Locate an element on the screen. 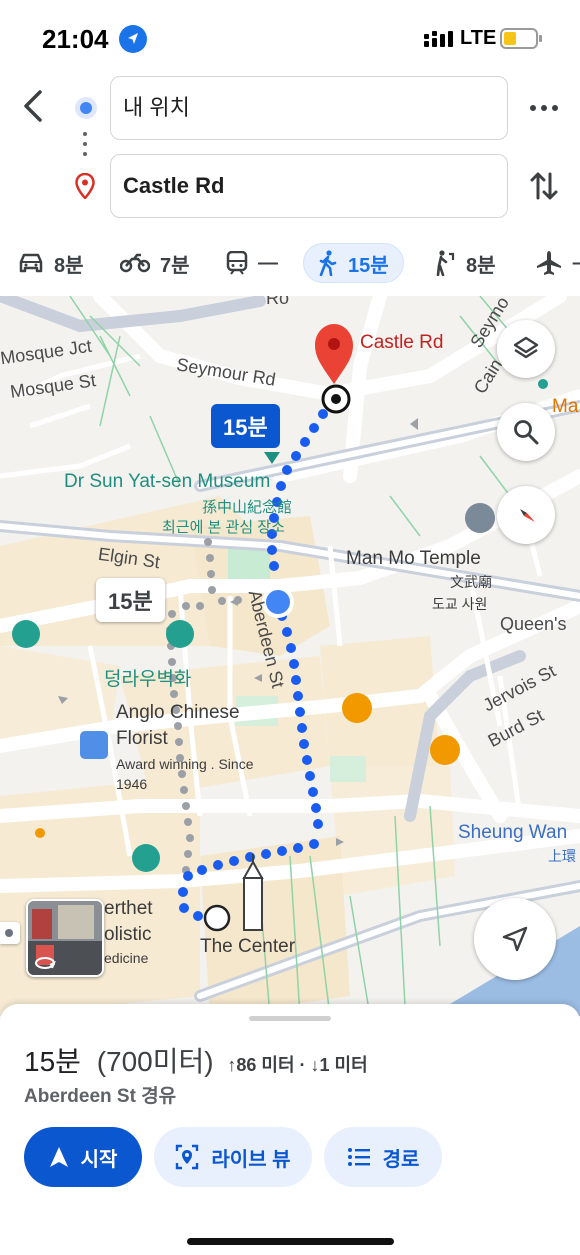 The image size is (580, 1255). transit-icon is located at coordinates (237, 263).